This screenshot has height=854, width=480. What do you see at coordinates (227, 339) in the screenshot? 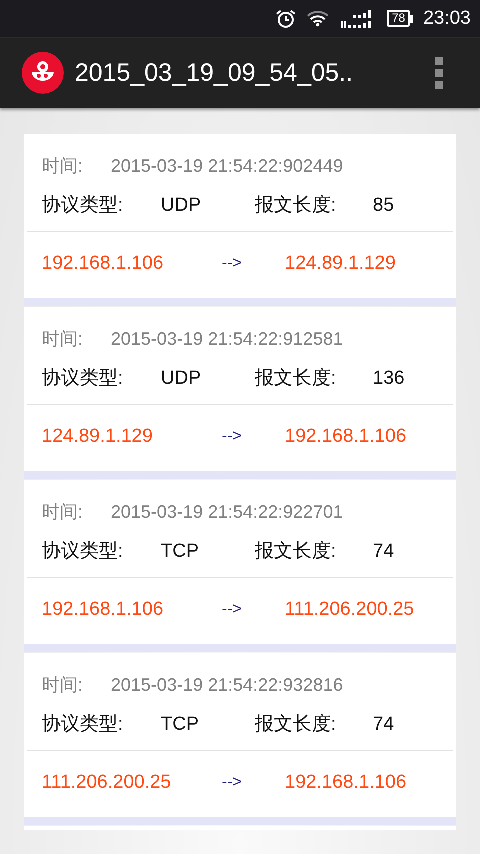
I see `time-value: 2015-03-19 21:54:22:912581` at bounding box center [227, 339].